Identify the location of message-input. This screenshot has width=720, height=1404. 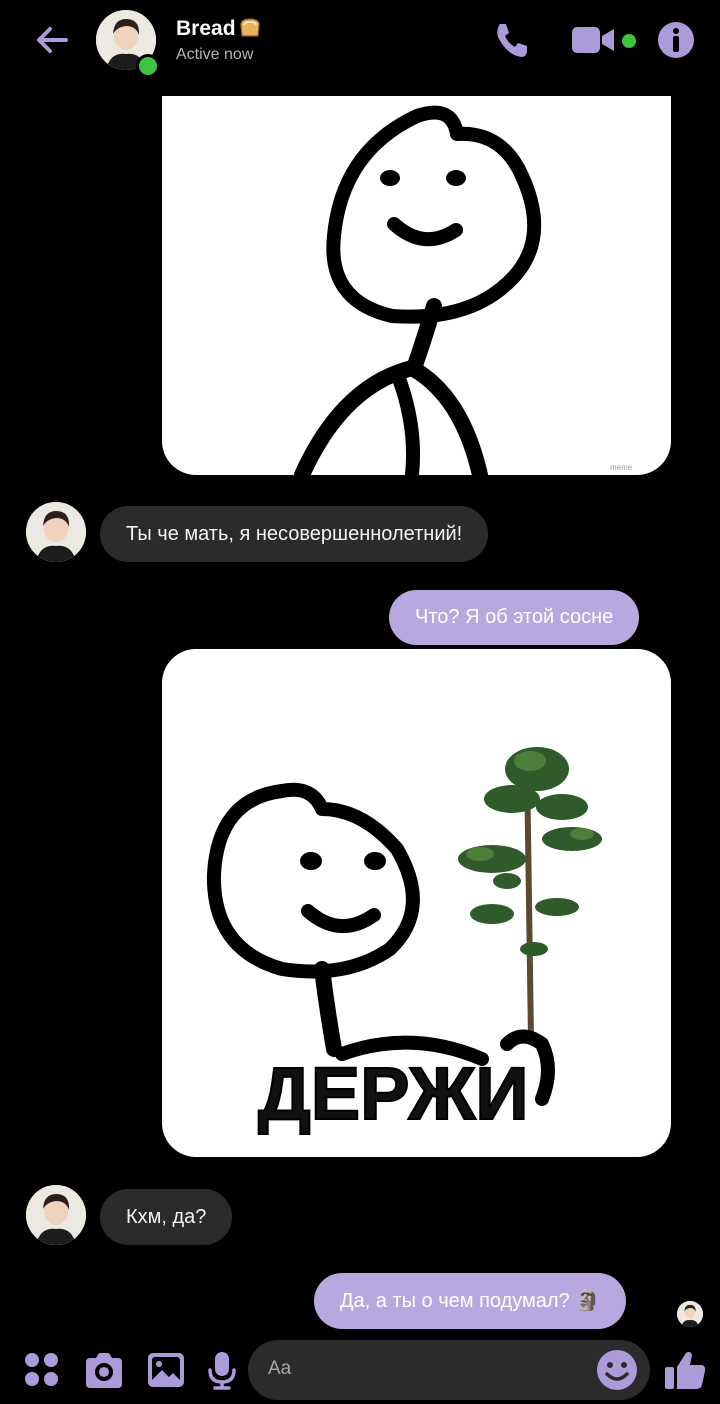
(449, 1370).